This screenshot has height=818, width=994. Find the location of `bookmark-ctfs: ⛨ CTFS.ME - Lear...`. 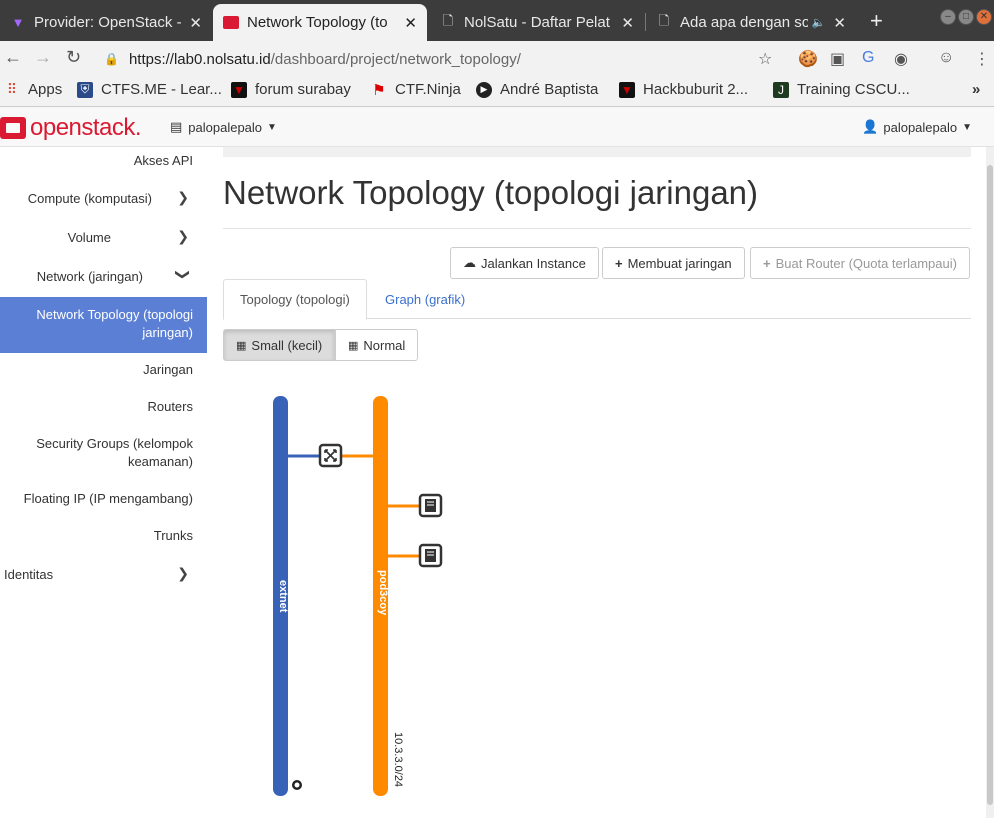

bookmark-ctfs: ⛨ CTFS.ME - Lear... is located at coordinates (149, 89).